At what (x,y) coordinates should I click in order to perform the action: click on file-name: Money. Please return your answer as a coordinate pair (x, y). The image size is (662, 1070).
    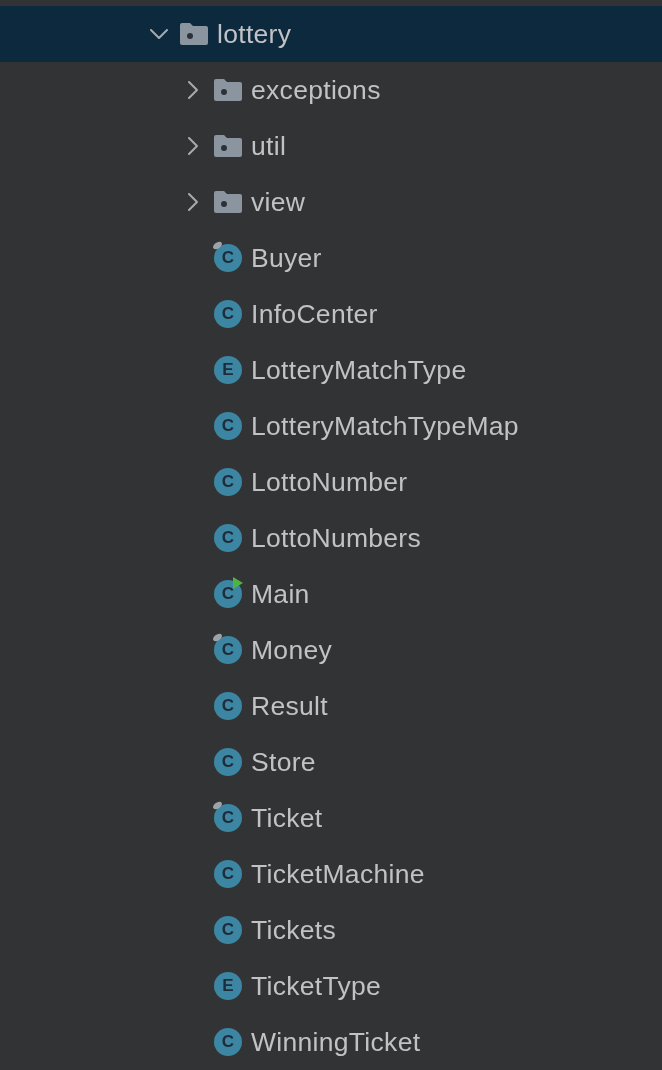
    Looking at the image, I should click on (292, 650).